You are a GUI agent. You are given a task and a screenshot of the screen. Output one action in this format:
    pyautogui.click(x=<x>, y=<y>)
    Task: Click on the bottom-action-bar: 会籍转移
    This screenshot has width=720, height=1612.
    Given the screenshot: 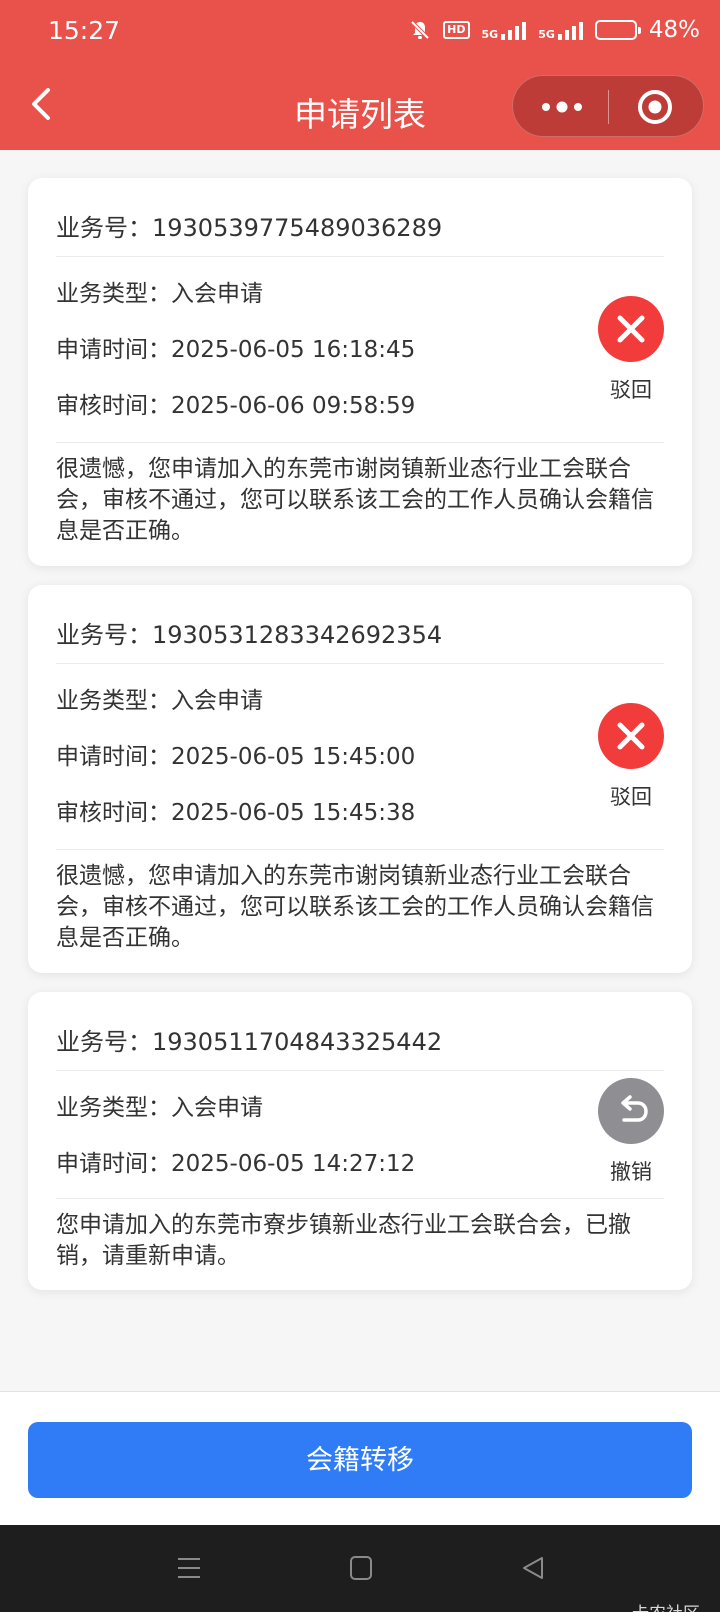 What is the action you would take?
    pyautogui.click(x=360, y=1458)
    